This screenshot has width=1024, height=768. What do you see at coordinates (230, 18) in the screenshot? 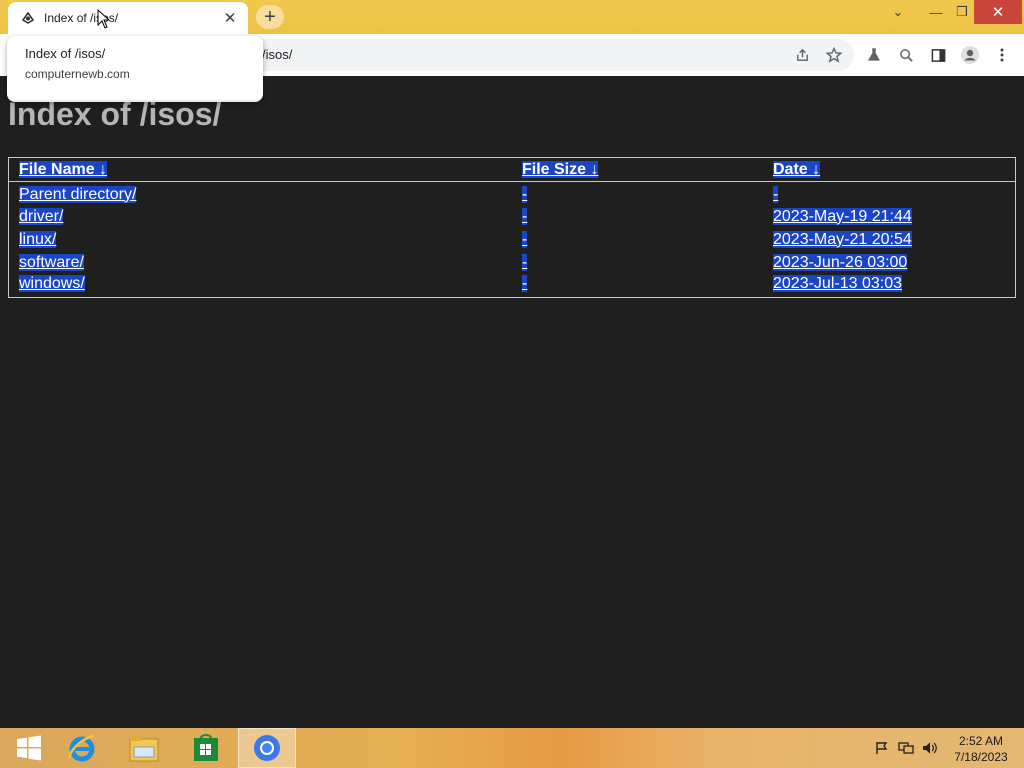
I see `tab-close-icon: ✕` at bounding box center [230, 18].